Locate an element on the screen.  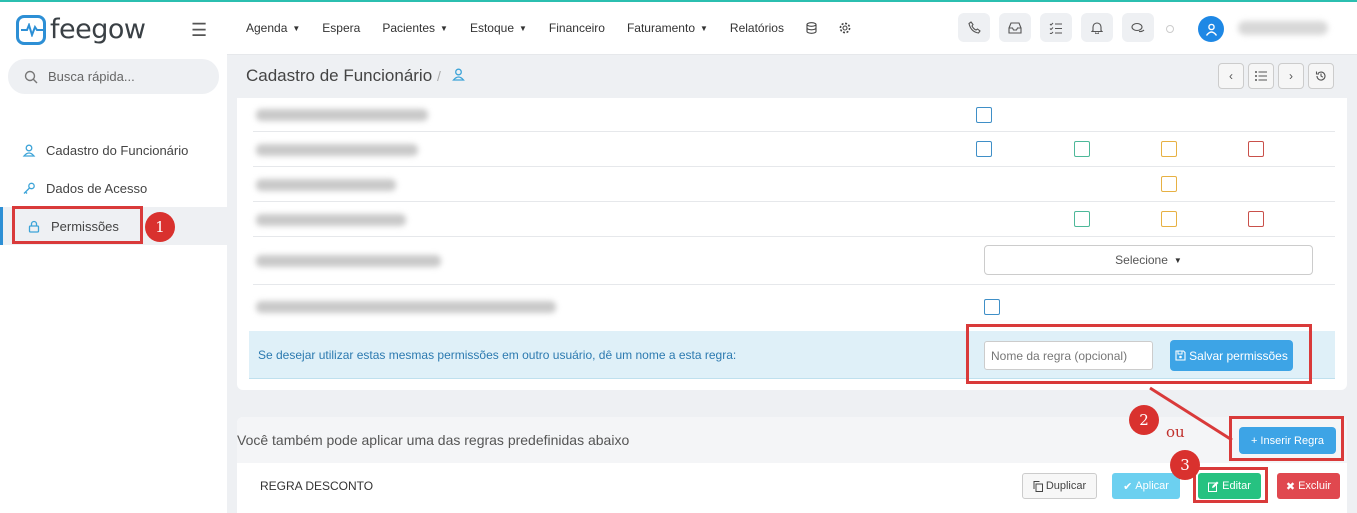
nav-espera: Espera is located at coordinates (341, 28).